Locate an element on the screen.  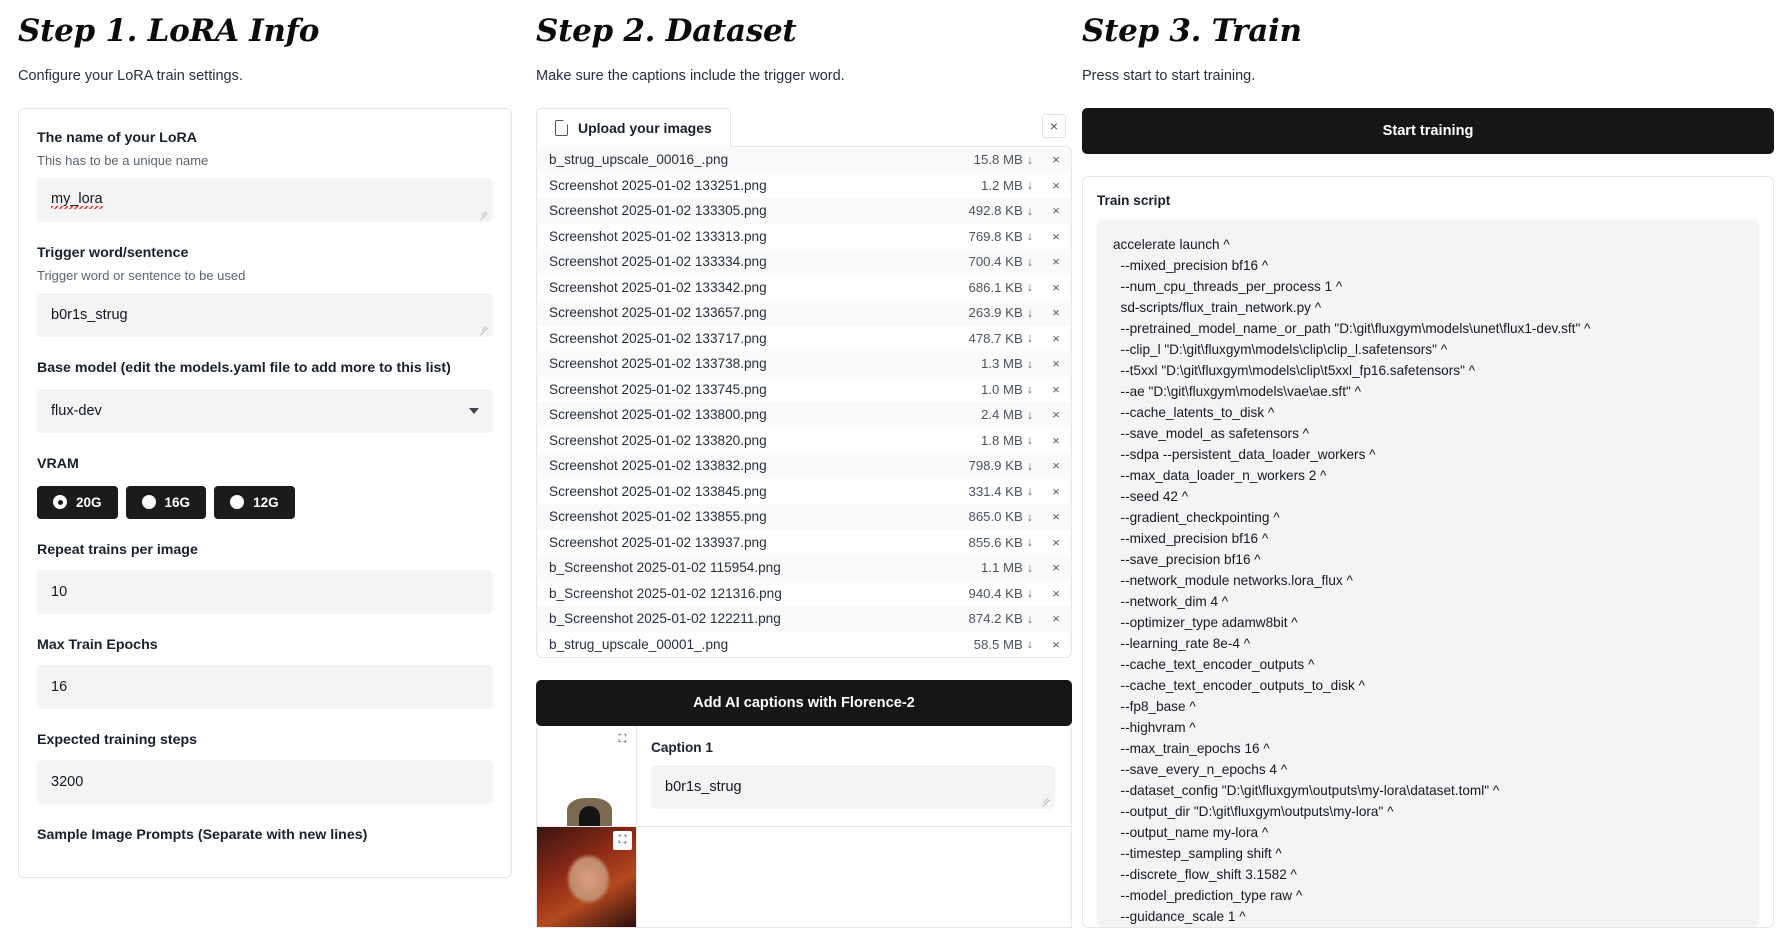
file-size: 2.4 MB is located at coordinates (1001, 415).